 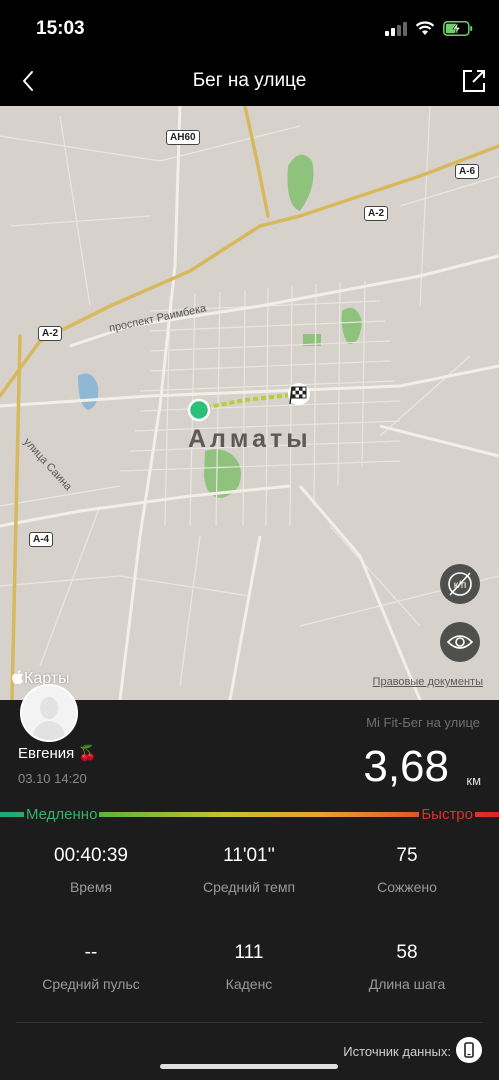 What do you see at coordinates (91, 870) in the screenshot?
I see `stat-duration: 00:40:39 Время` at bounding box center [91, 870].